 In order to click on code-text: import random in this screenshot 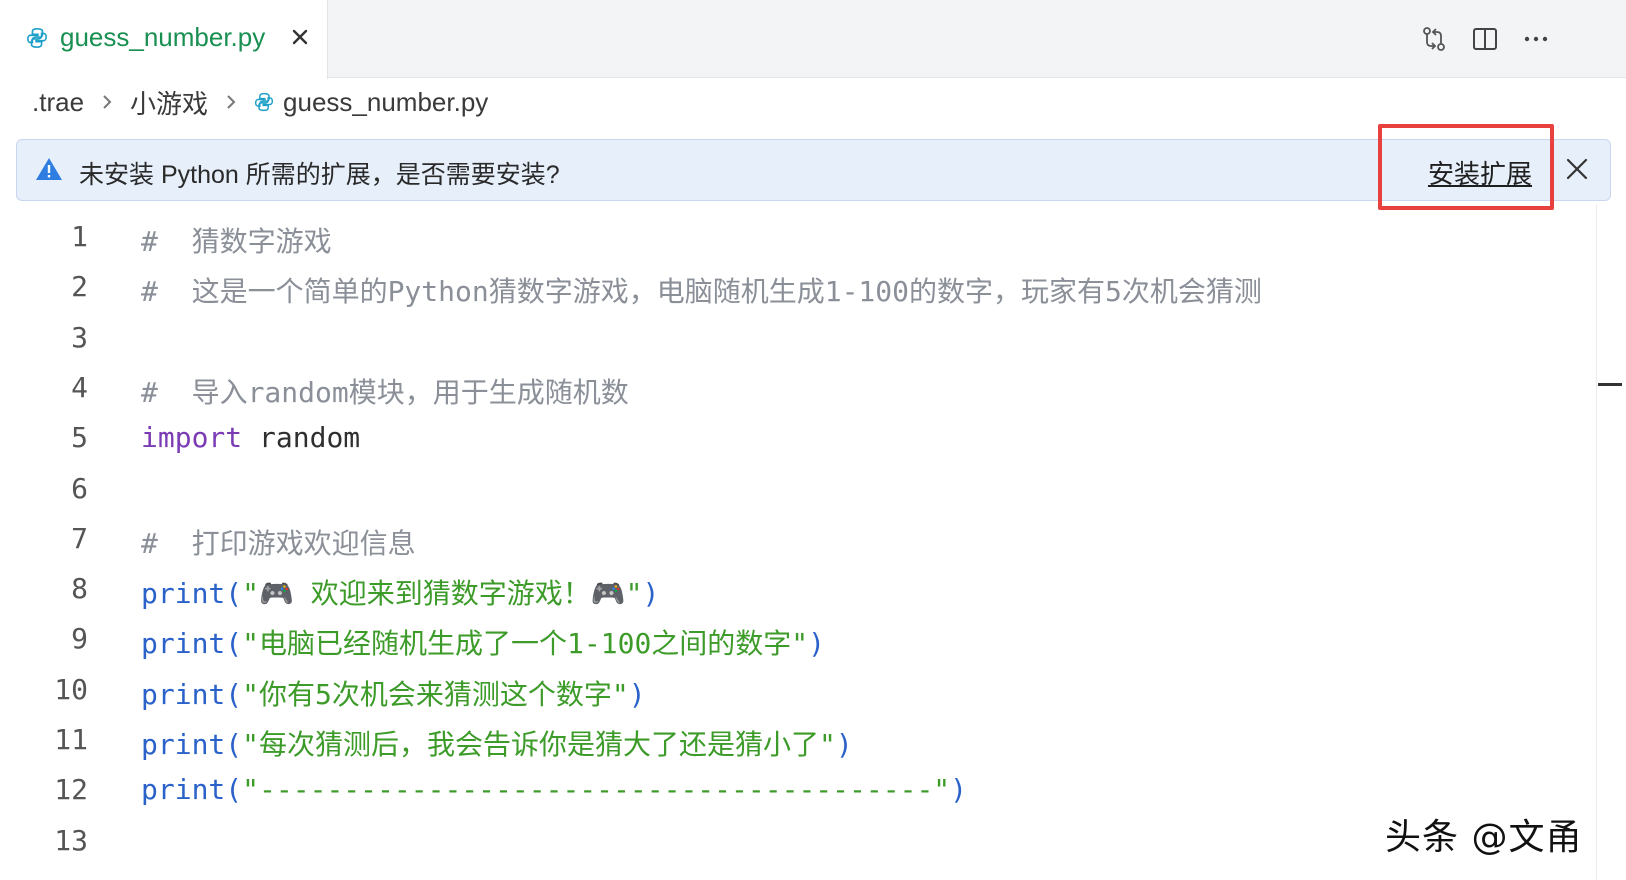, I will do `click(250, 437)`.